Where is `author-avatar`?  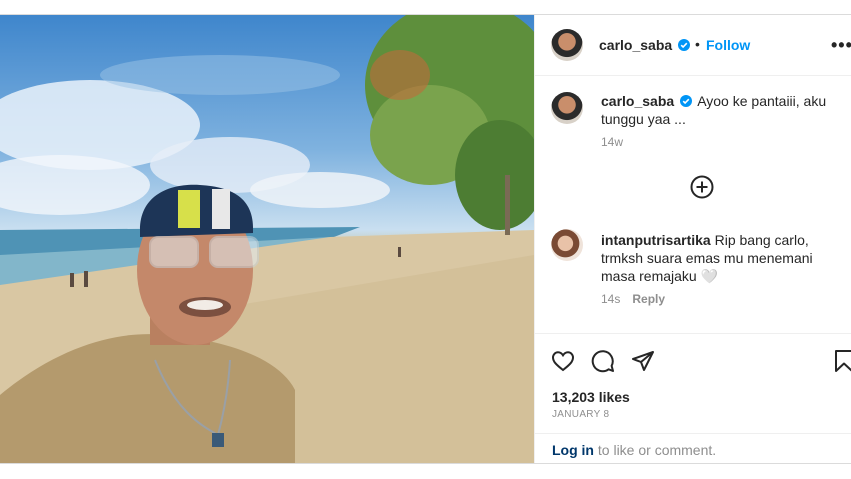
author-avatar is located at coordinates (567, 45).